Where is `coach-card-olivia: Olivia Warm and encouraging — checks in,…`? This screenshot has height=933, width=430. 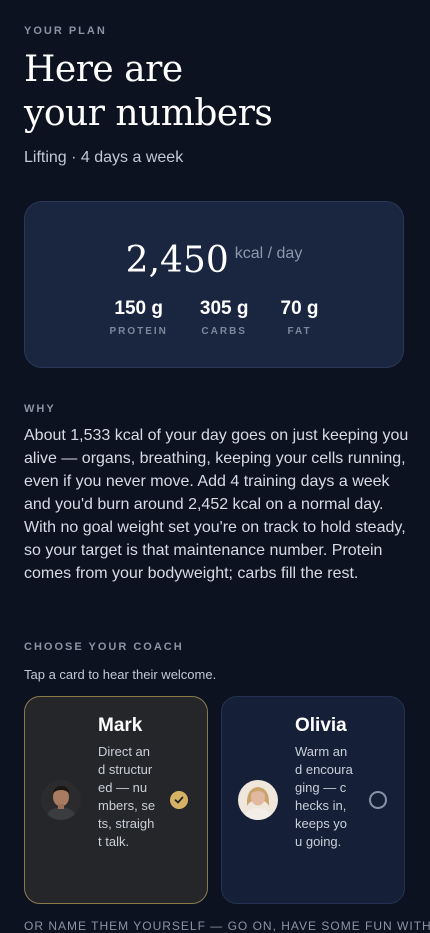
coach-card-olivia: Olivia Warm and encouraging — checks in,… is located at coordinates (313, 800).